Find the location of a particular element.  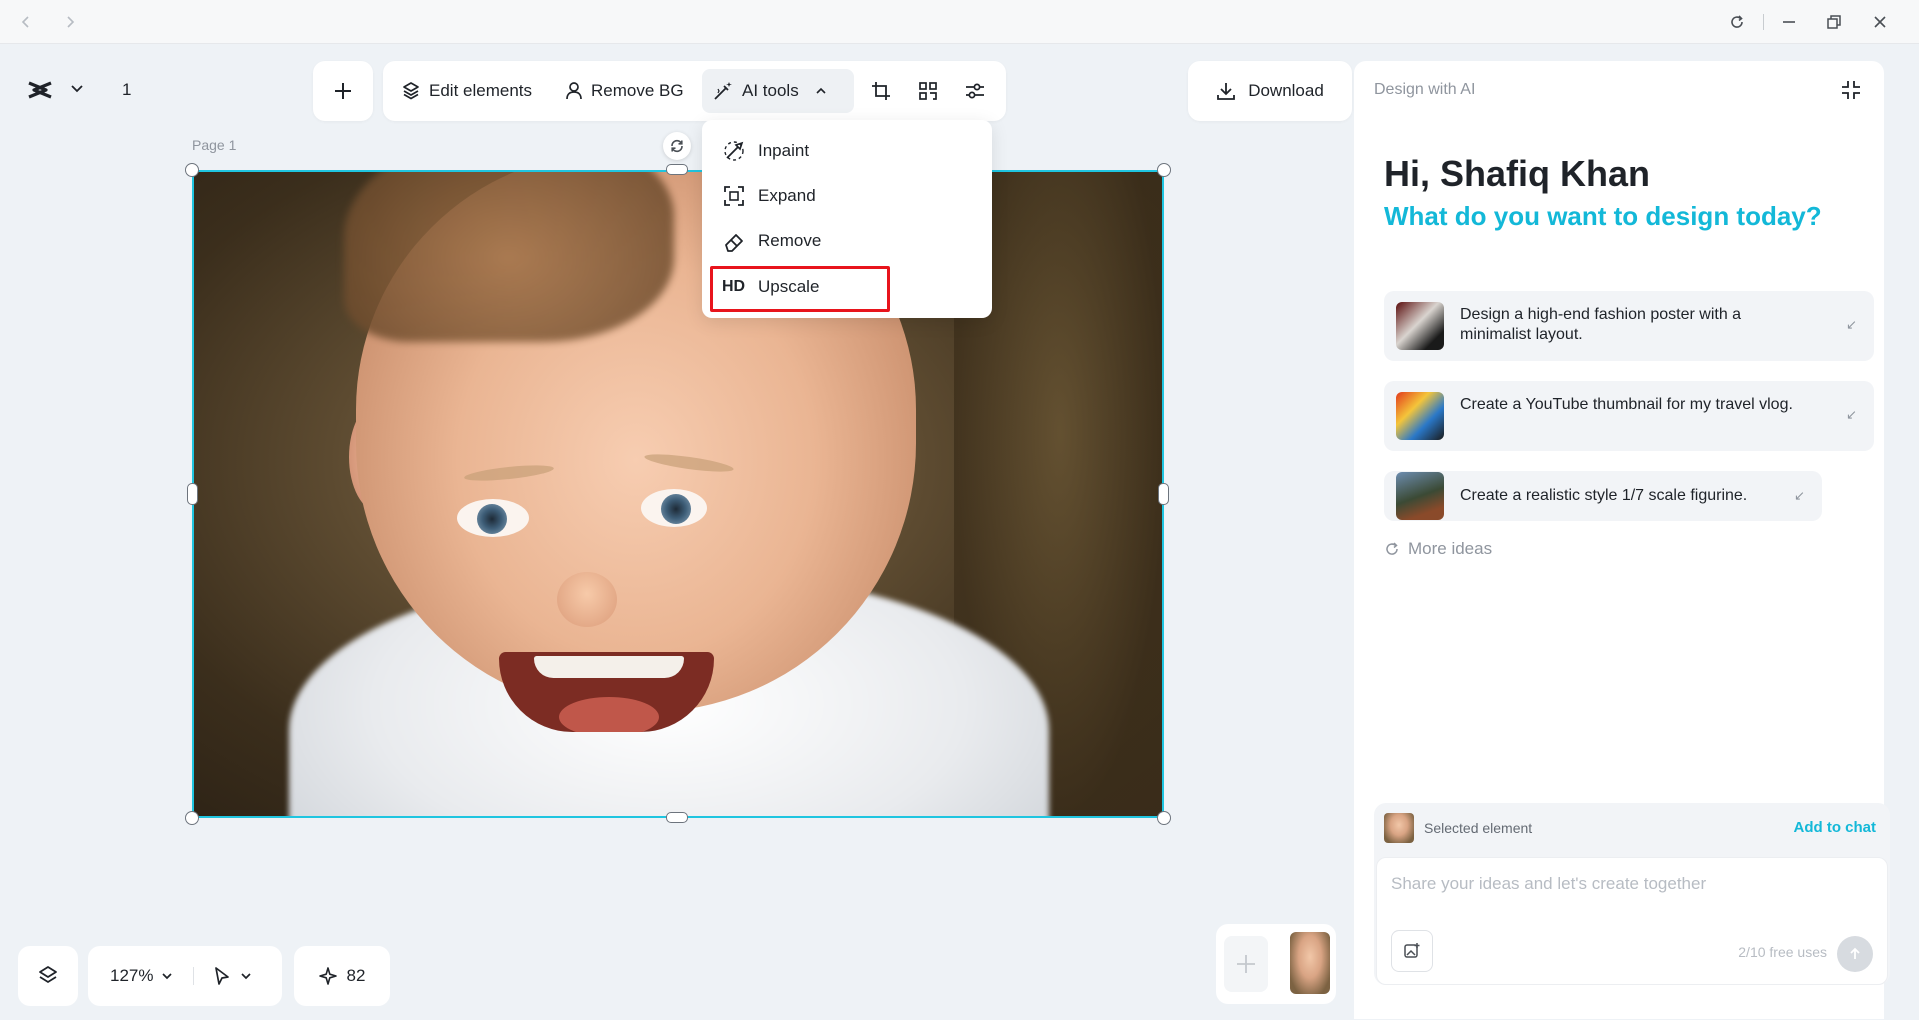

project-menu: 1 is located at coordinates (74, 90).